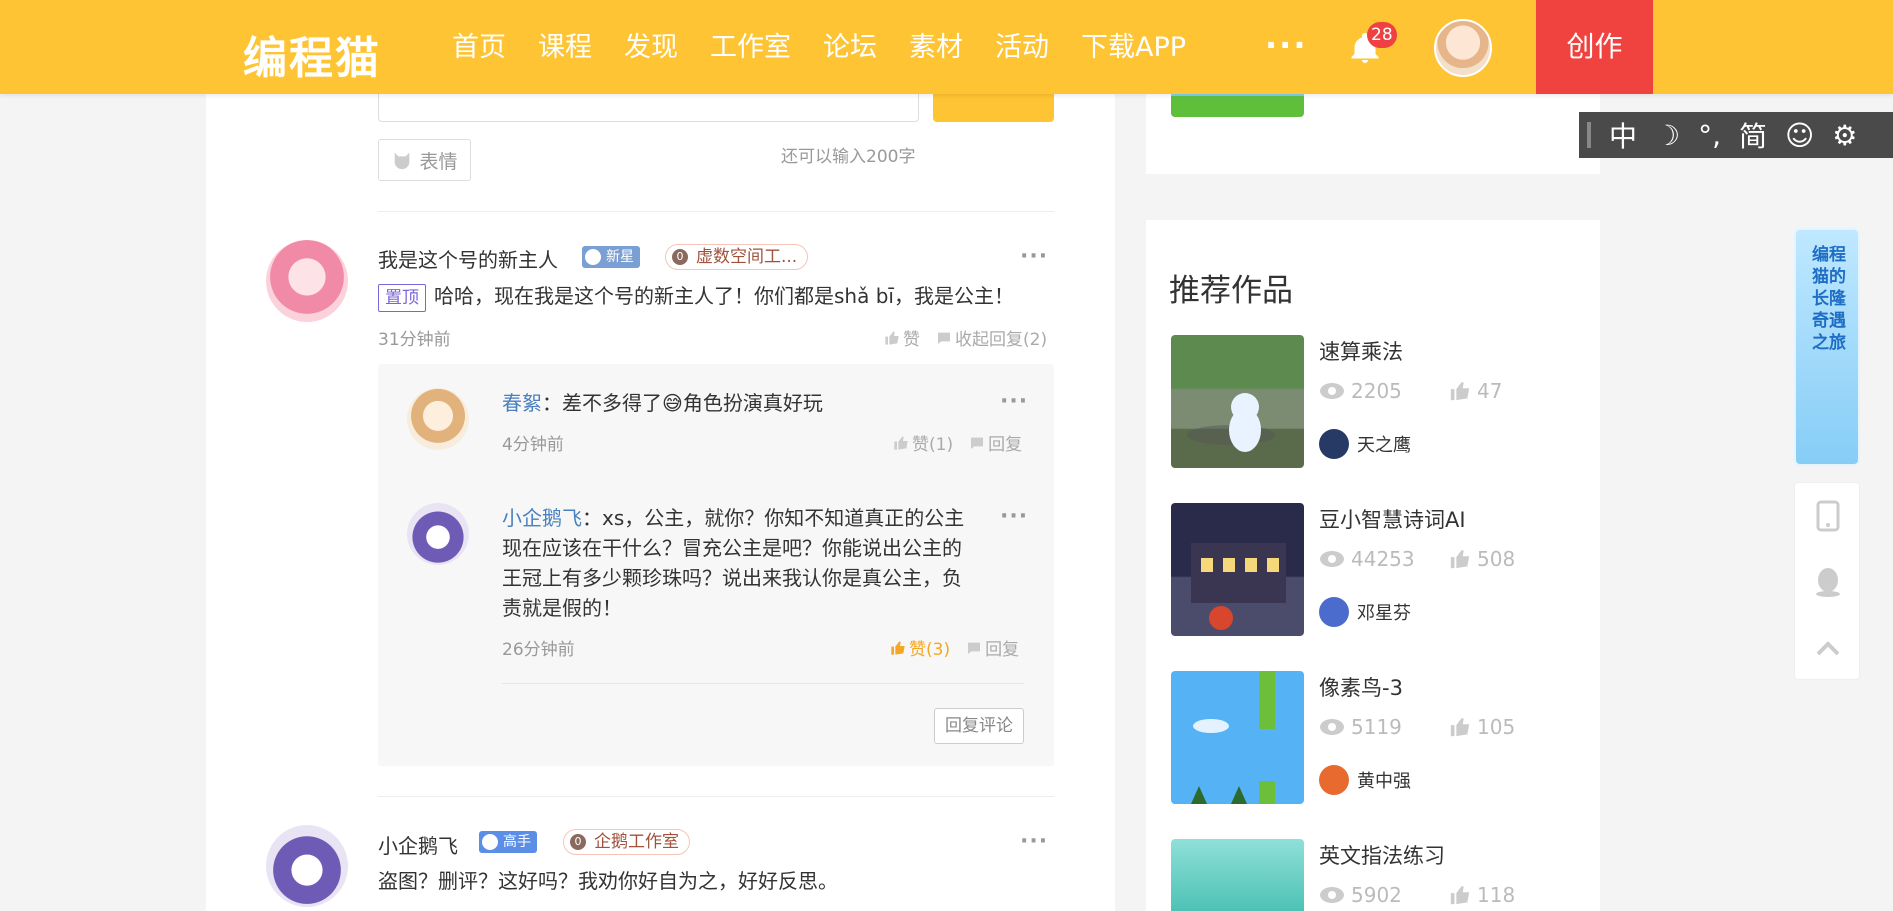 The image size is (1893, 911). I want to click on char-count: 还可以输入200字, so click(848, 157).